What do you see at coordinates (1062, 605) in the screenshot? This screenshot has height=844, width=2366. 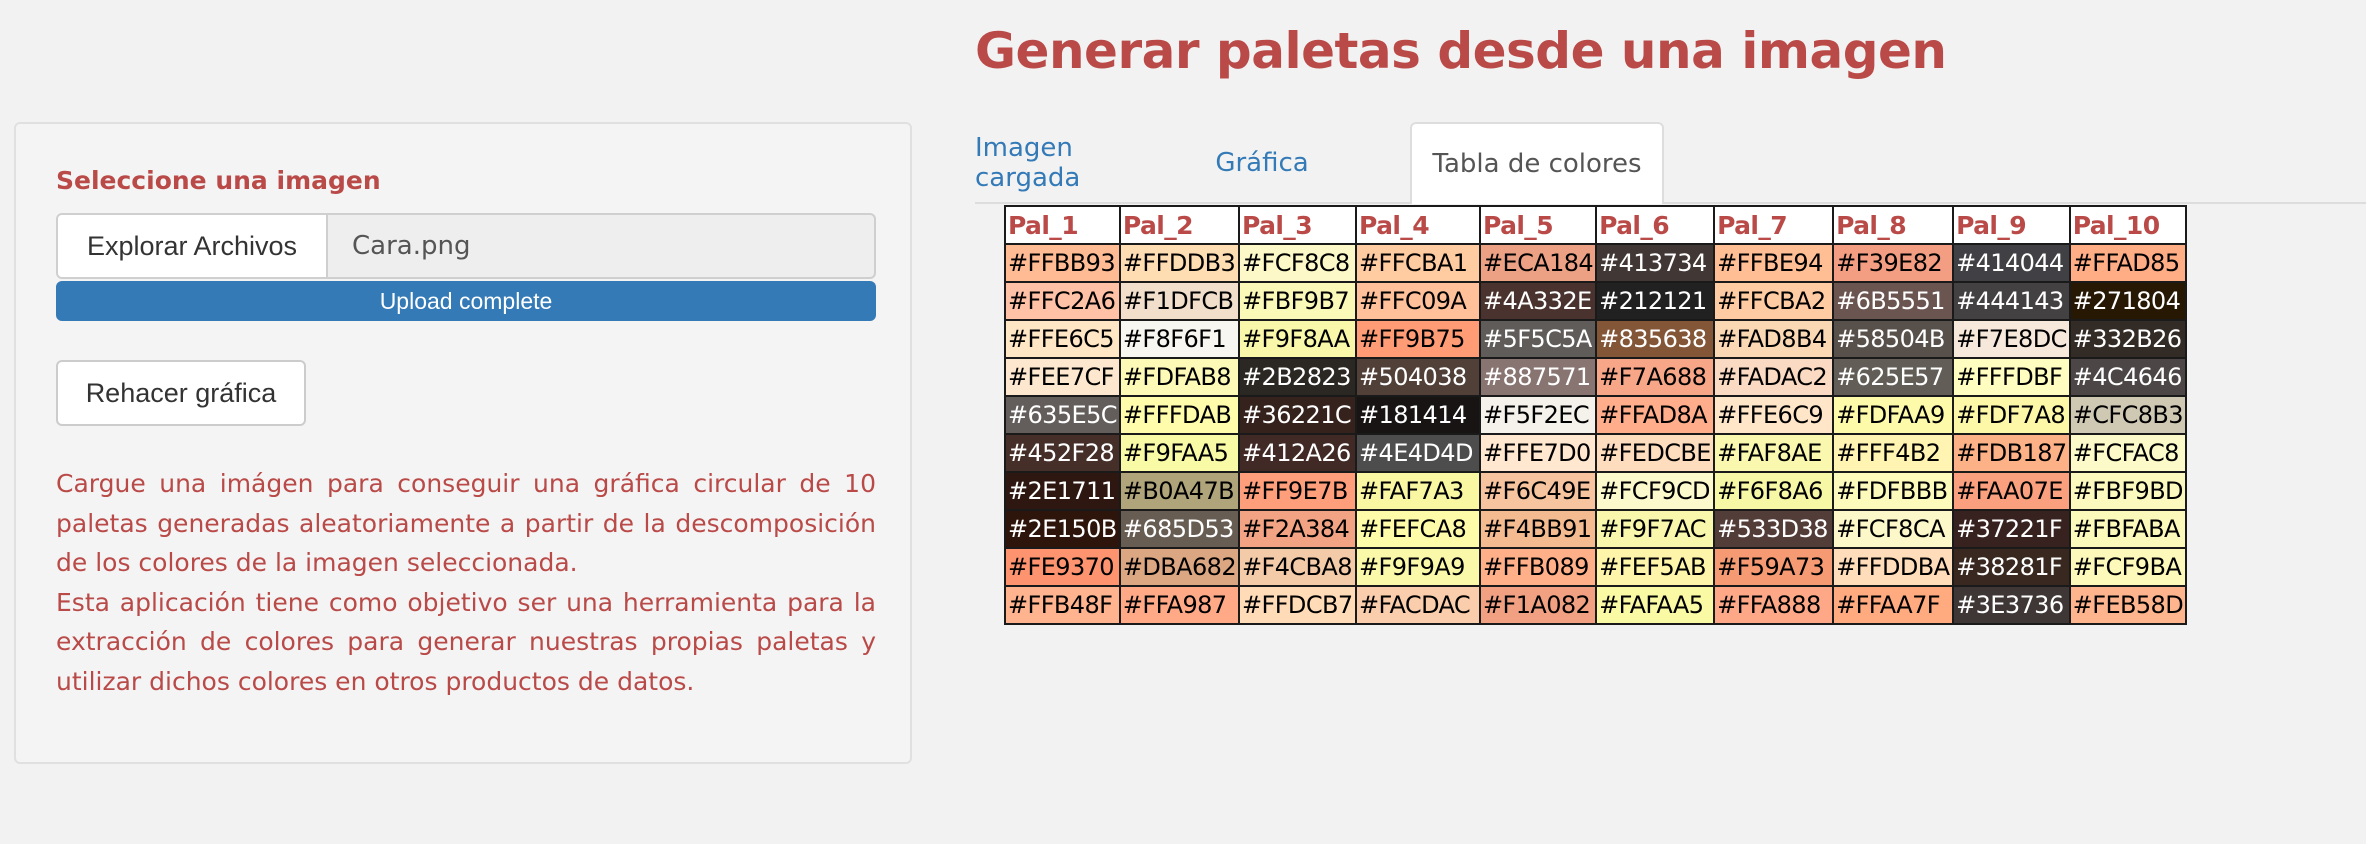 I see `color-cell: #FFB48F` at bounding box center [1062, 605].